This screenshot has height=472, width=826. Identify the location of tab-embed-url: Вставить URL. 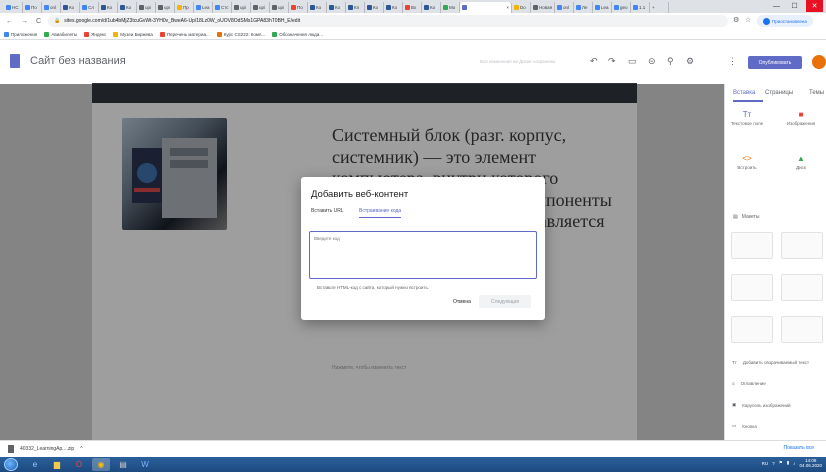
(327, 211).